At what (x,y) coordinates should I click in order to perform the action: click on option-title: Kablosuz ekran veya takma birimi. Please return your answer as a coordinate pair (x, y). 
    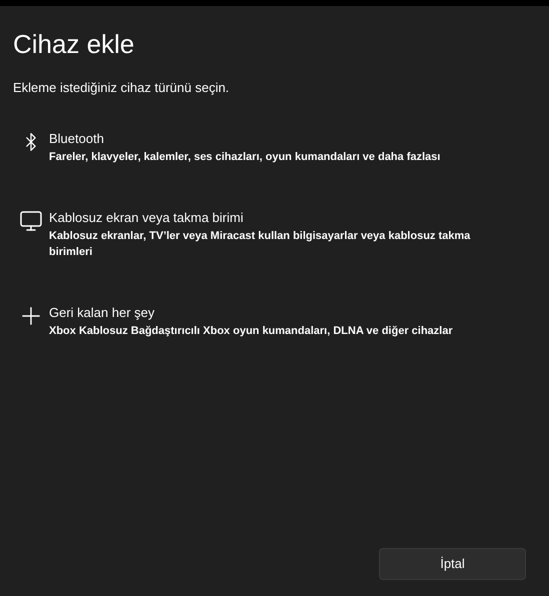
    Looking at the image, I should click on (146, 217).